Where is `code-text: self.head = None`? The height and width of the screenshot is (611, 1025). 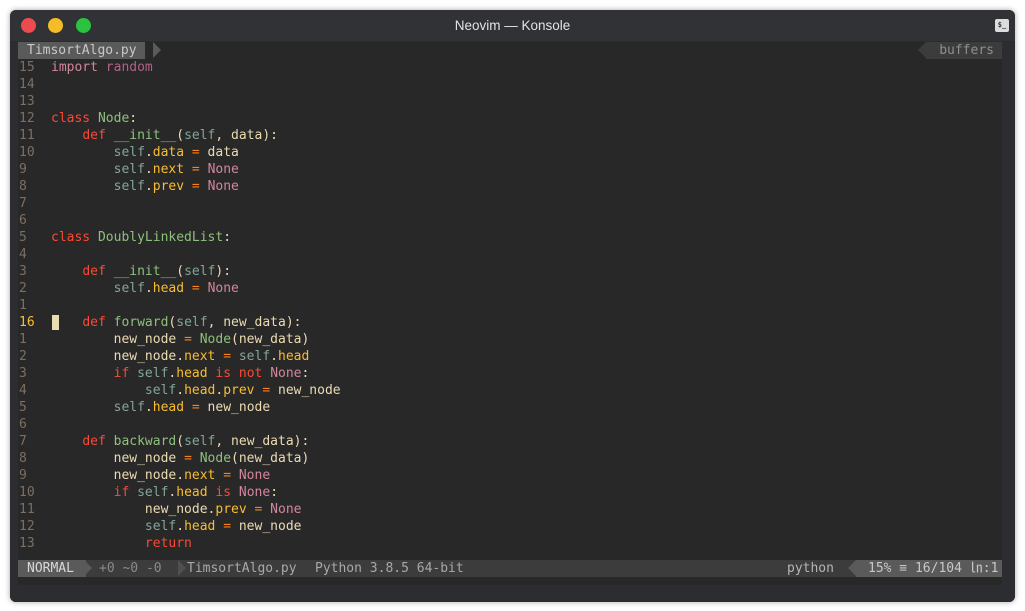 code-text: self.head = None is located at coordinates (145, 288).